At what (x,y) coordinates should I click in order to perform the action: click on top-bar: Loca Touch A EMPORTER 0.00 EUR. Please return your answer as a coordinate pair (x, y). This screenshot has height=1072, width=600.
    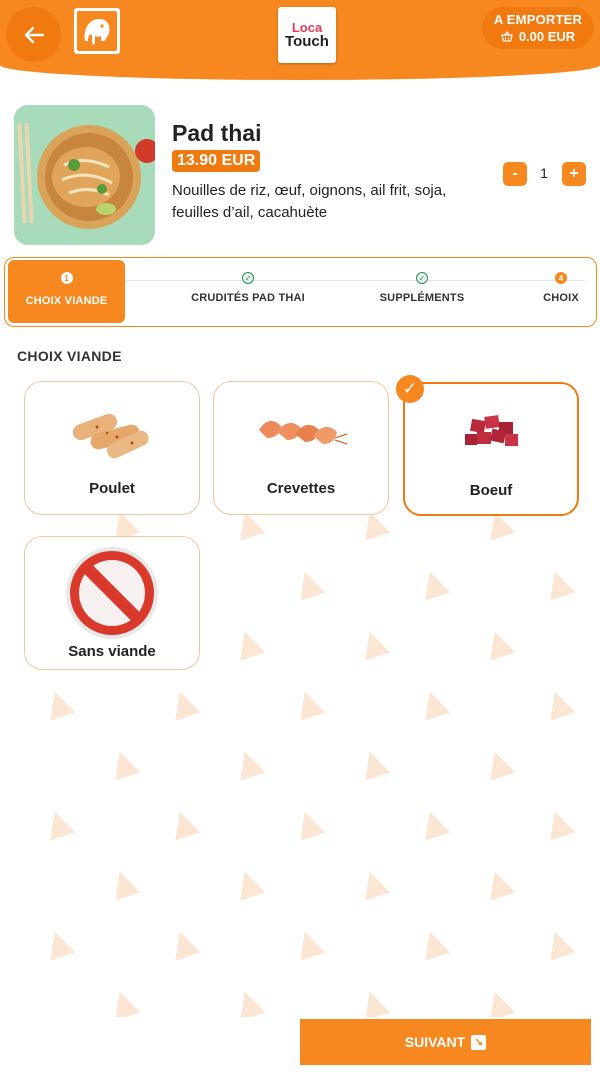
    Looking at the image, I should click on (300, 40).